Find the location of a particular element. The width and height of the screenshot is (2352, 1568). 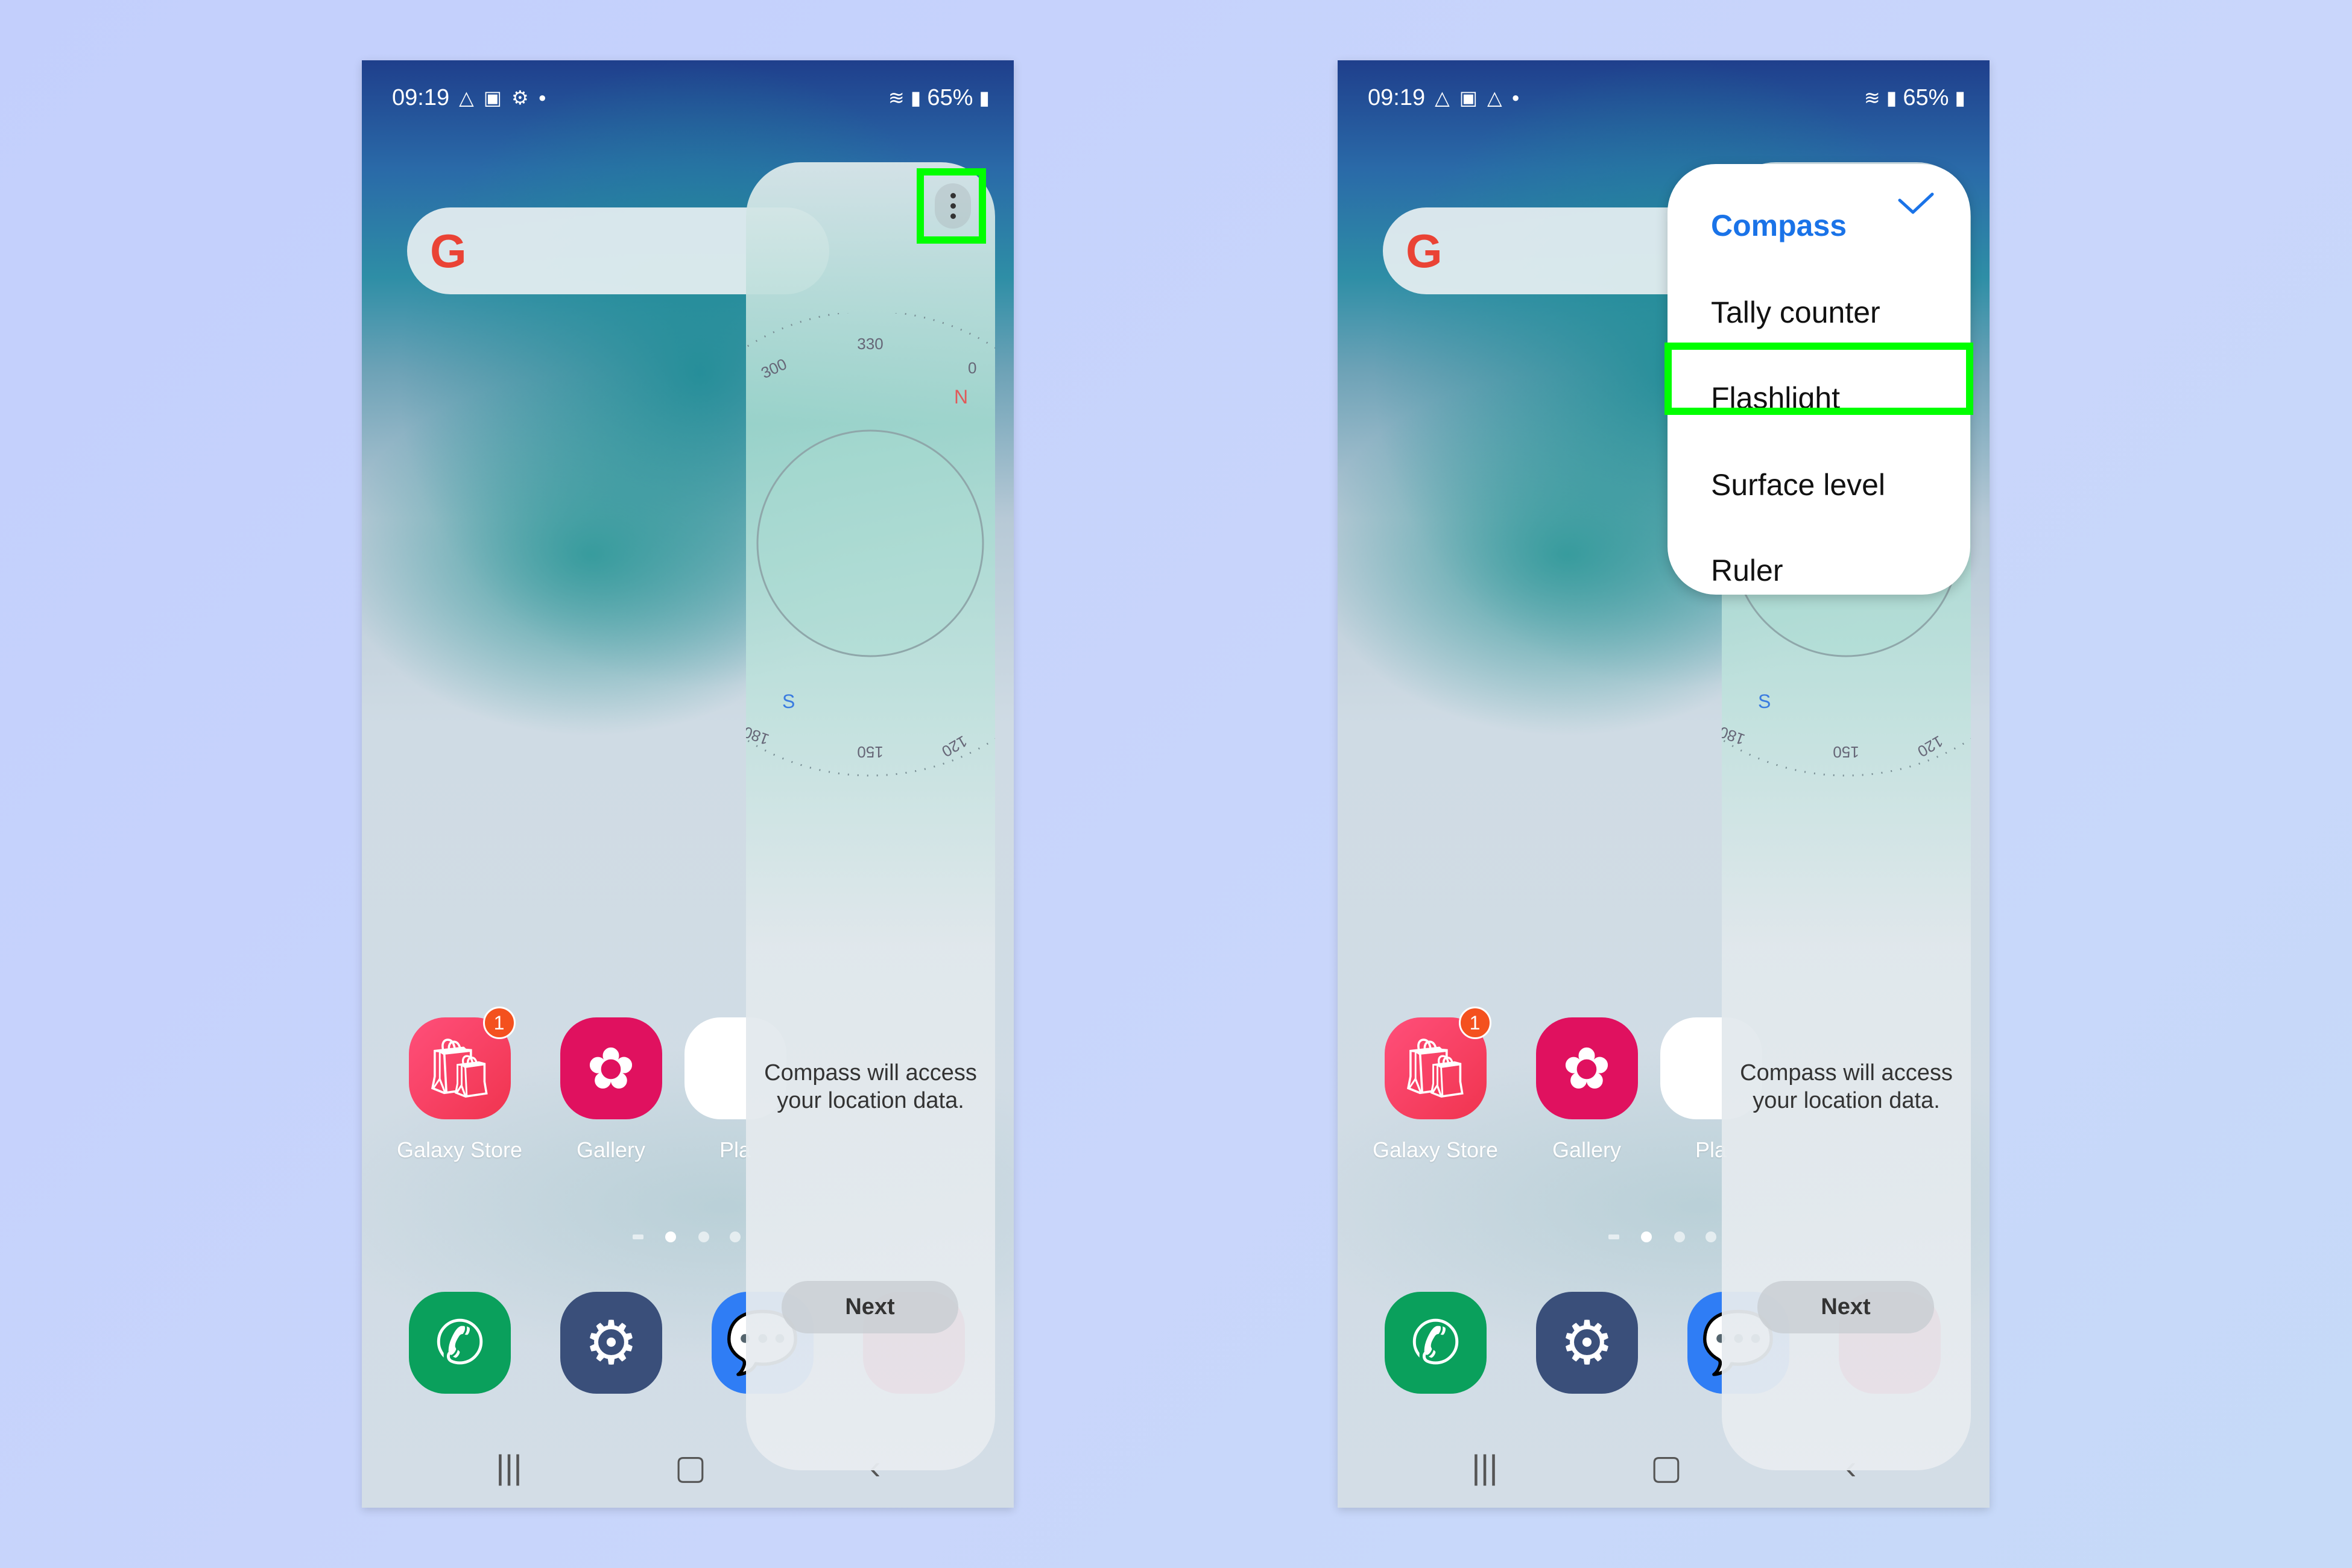

tick-0: 0 is located at coordinates (972, 368).